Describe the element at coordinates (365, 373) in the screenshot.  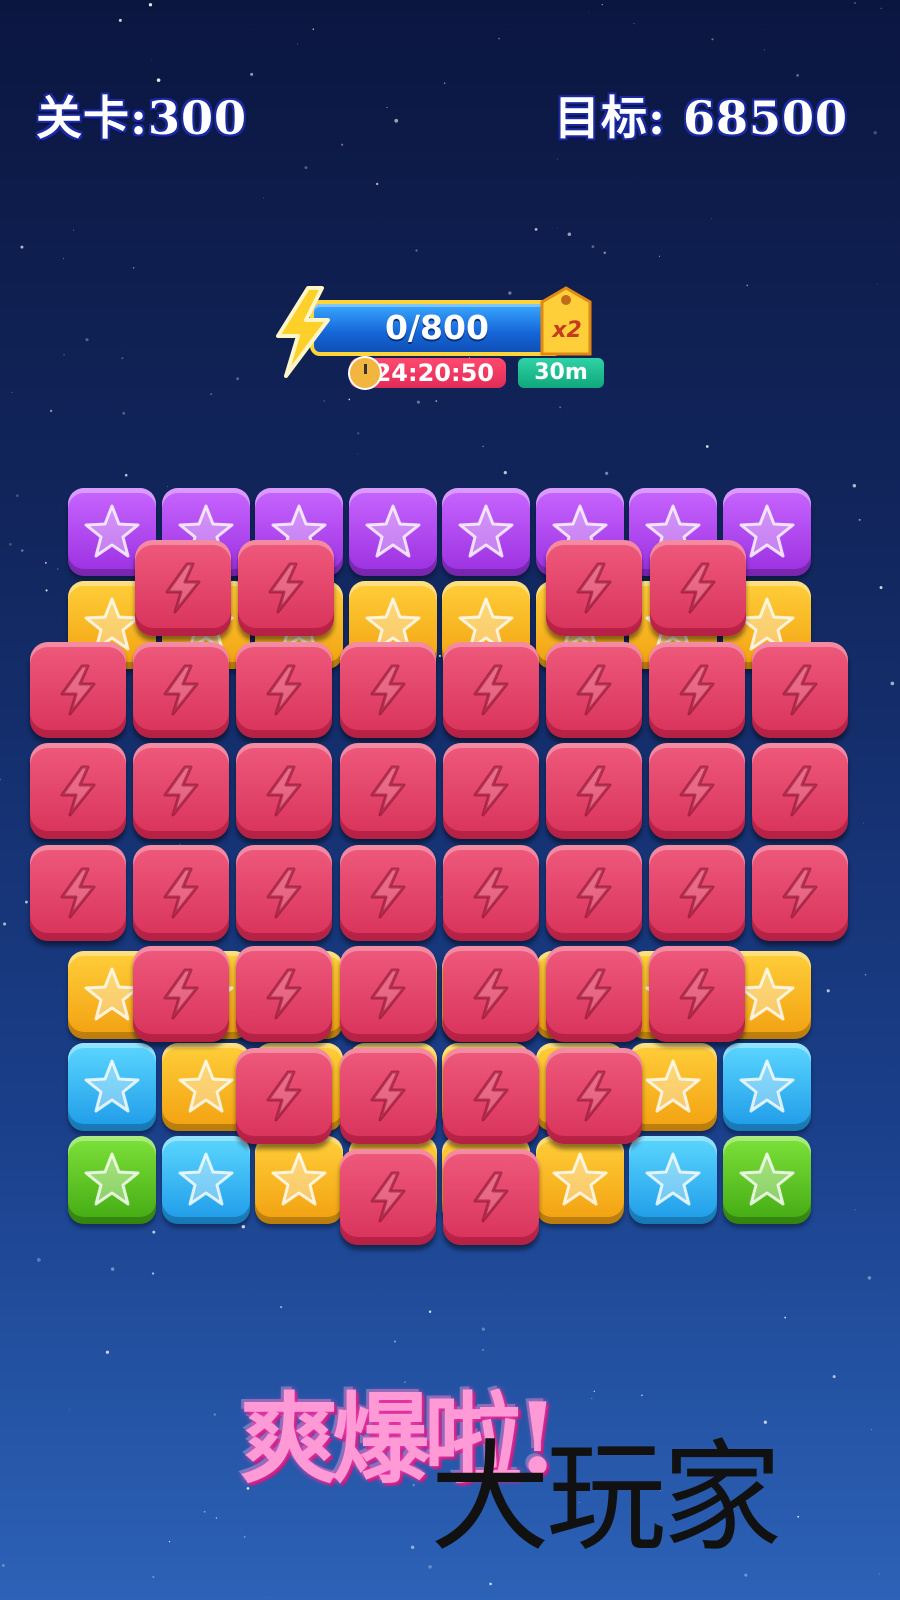
I see `clock-icon` at that location.